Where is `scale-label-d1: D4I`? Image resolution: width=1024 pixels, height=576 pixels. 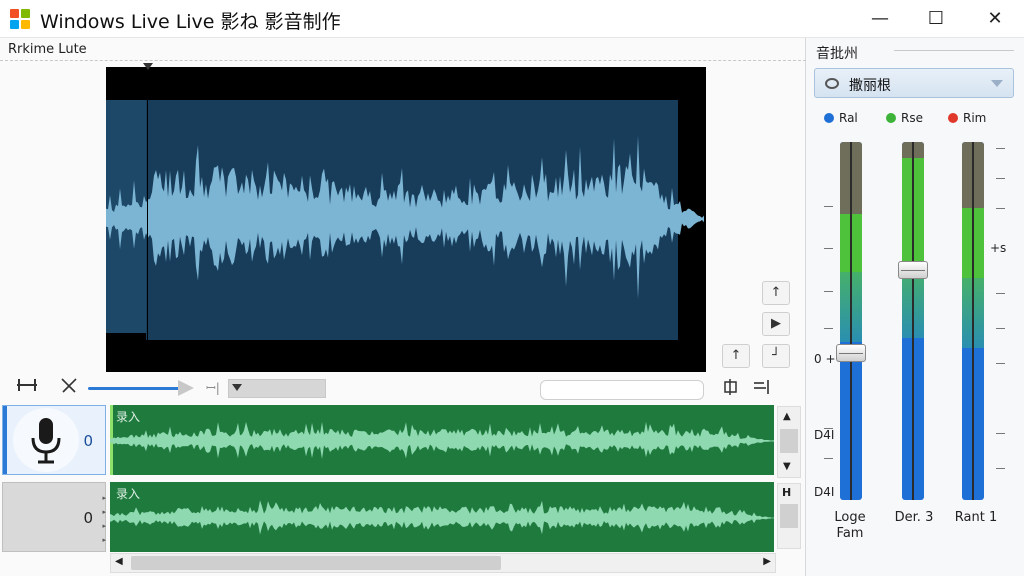 scale-label-d1: D4I is located at coordinates (824, 435).